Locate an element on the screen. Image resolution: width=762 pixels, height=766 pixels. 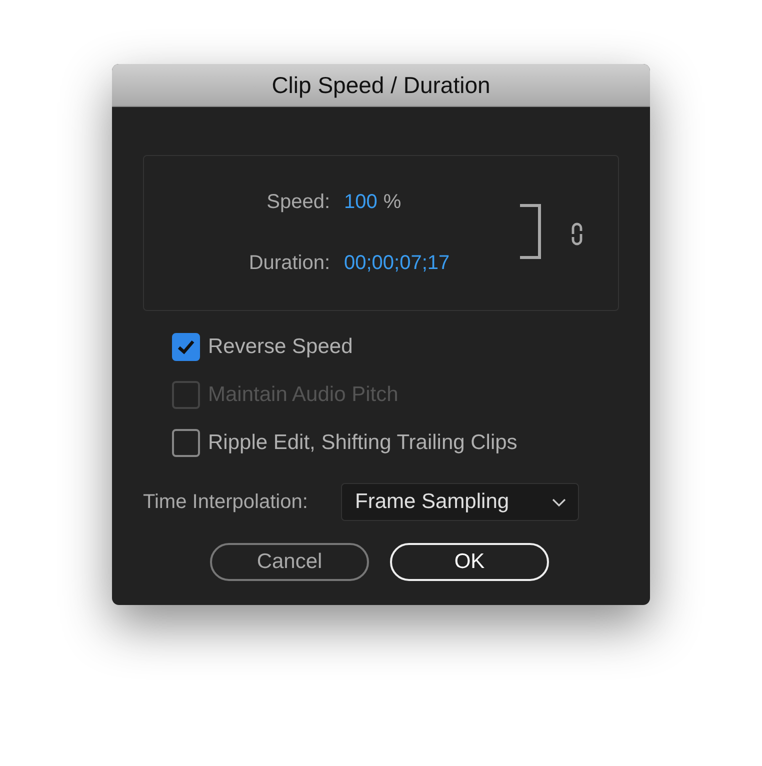
ok-button: OK is located at coordinates (469, 562).